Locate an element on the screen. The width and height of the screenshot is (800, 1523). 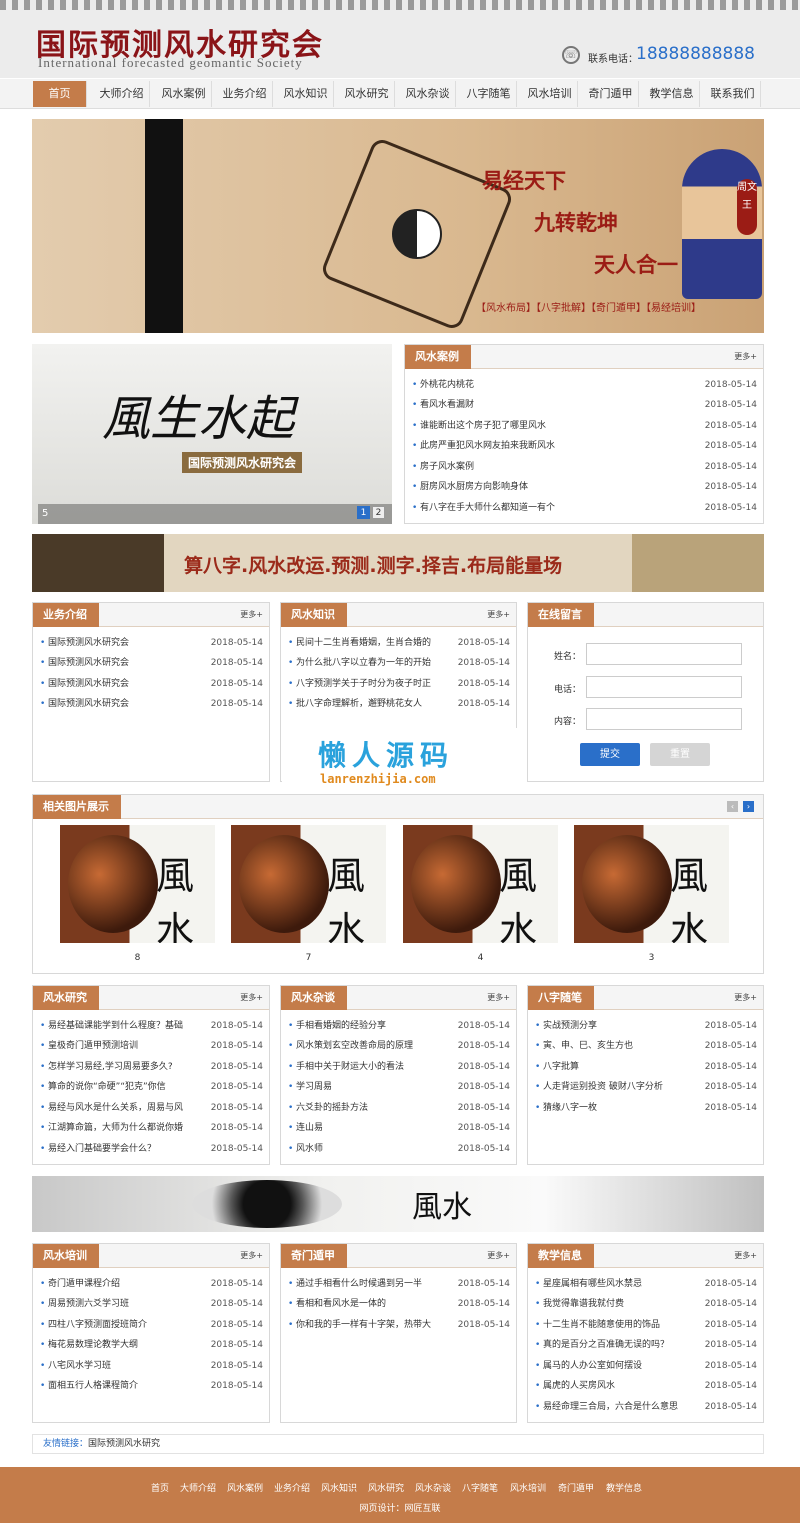
gallery-prev-icon: ‹ is located at coordinates (732, 806).